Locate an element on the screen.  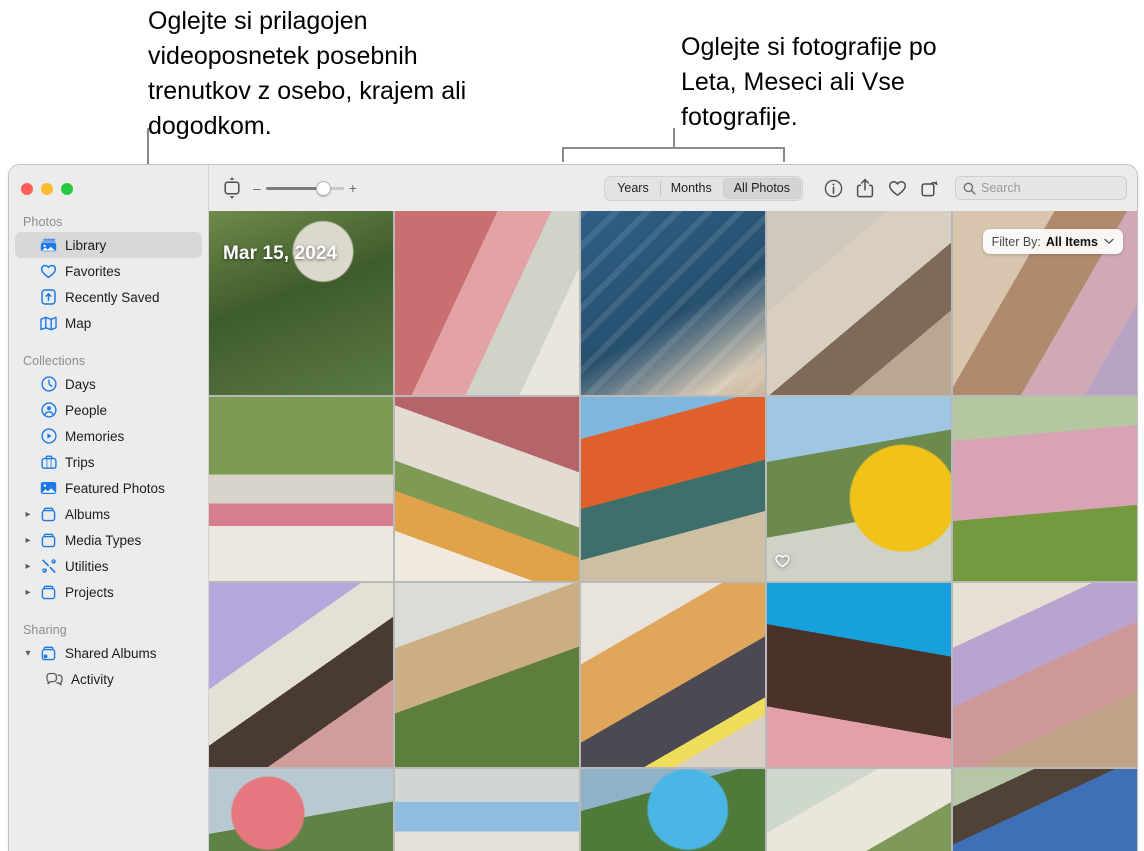
filter-by-dropdown: Filter By: All Items is located at coordinates (1052, 241).